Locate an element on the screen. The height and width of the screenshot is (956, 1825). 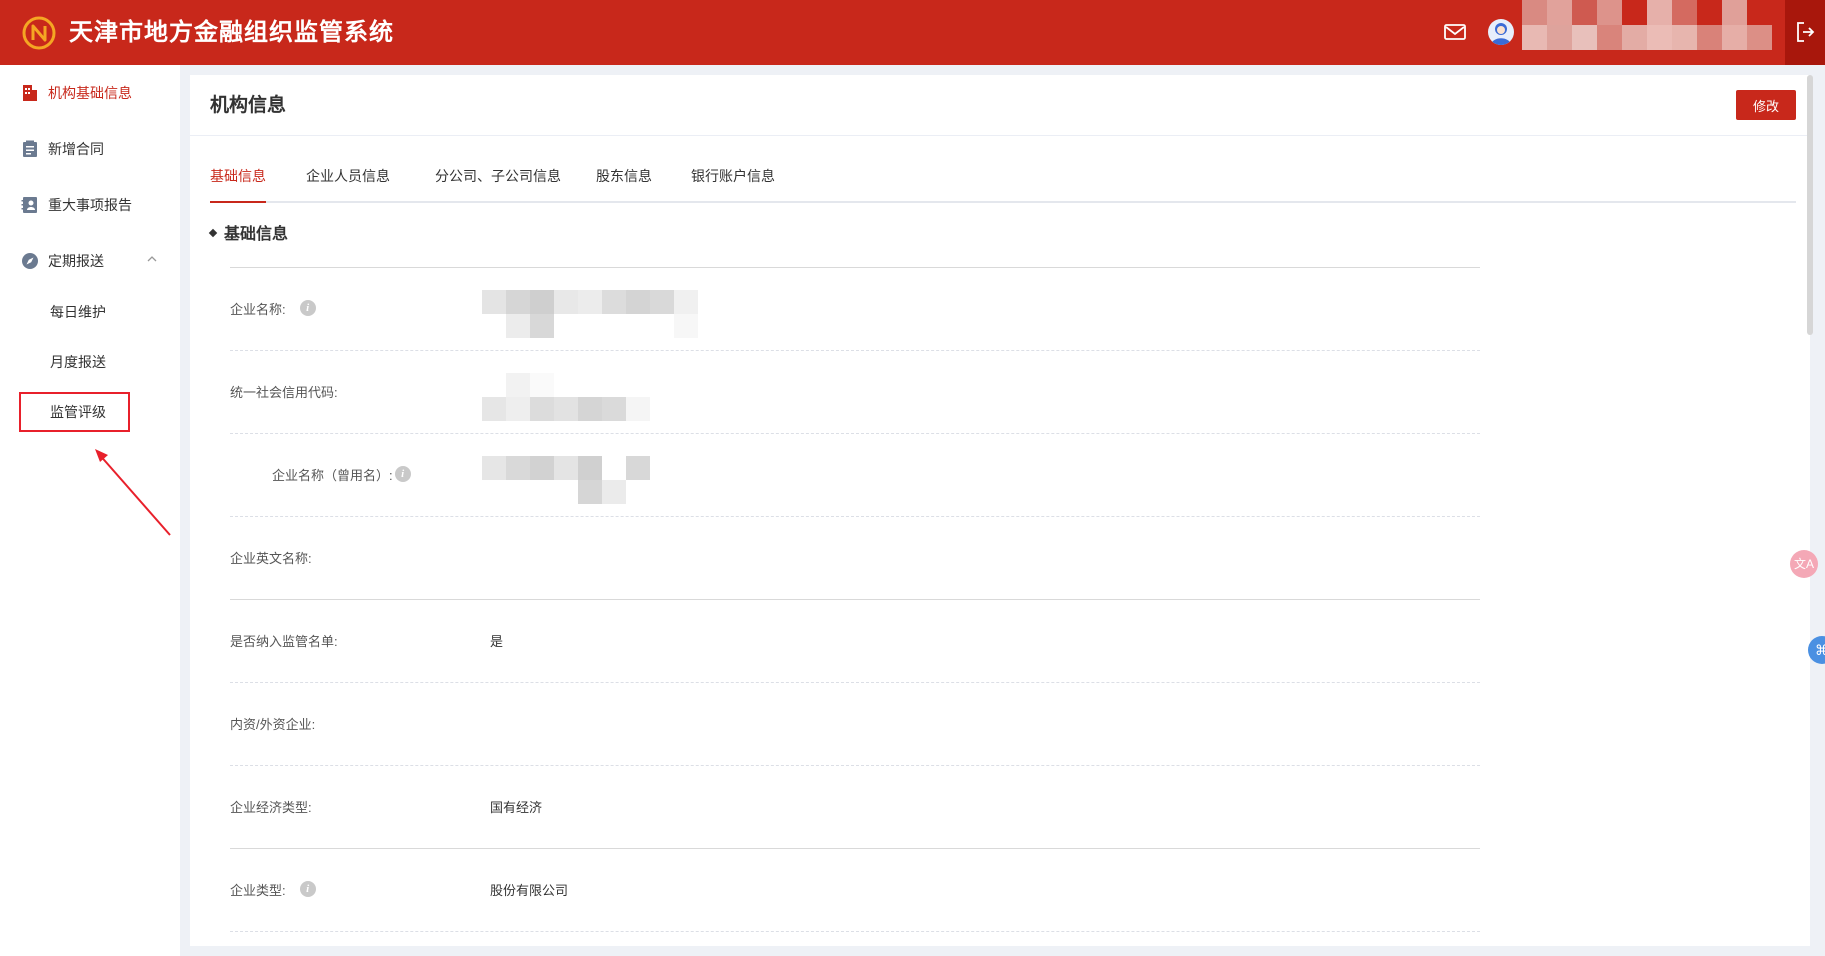
app-title: 天津市地方金融组织监管系统 is located at coordinates (231, 32).